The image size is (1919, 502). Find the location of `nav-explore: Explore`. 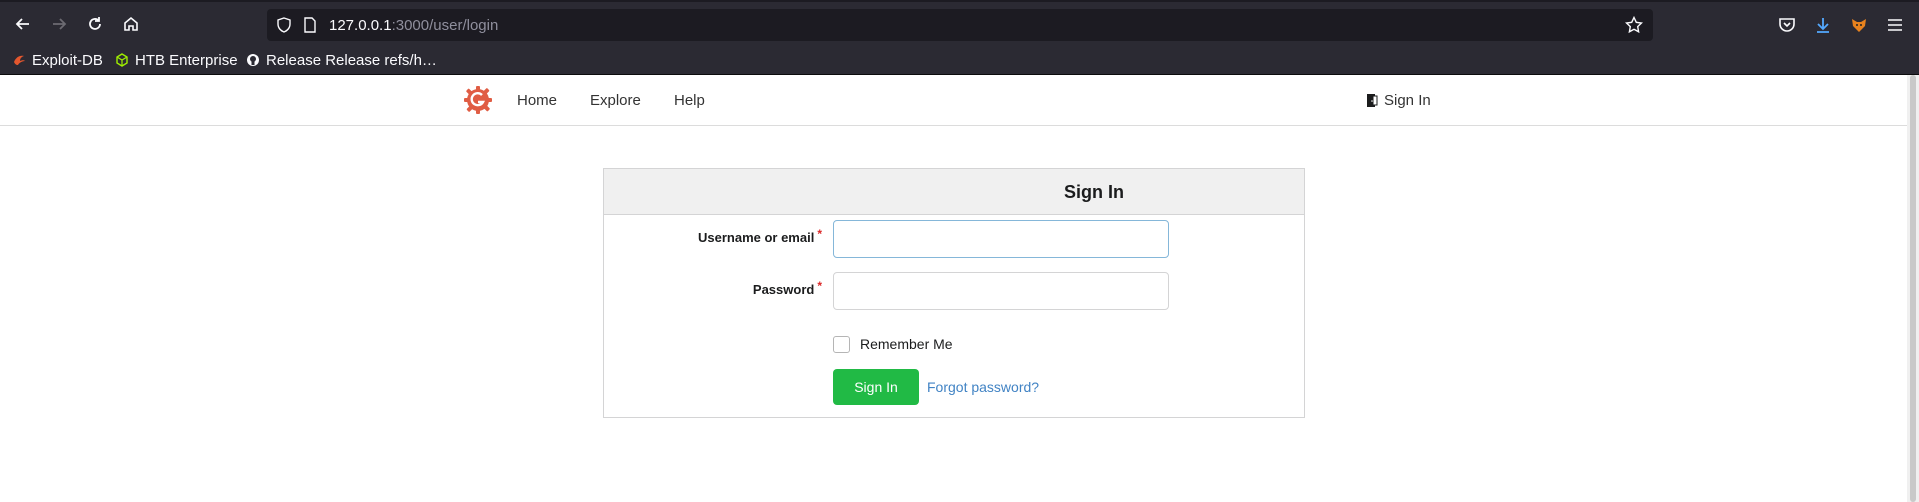

nav-explore: Explore is located at coordinates (615, 100).